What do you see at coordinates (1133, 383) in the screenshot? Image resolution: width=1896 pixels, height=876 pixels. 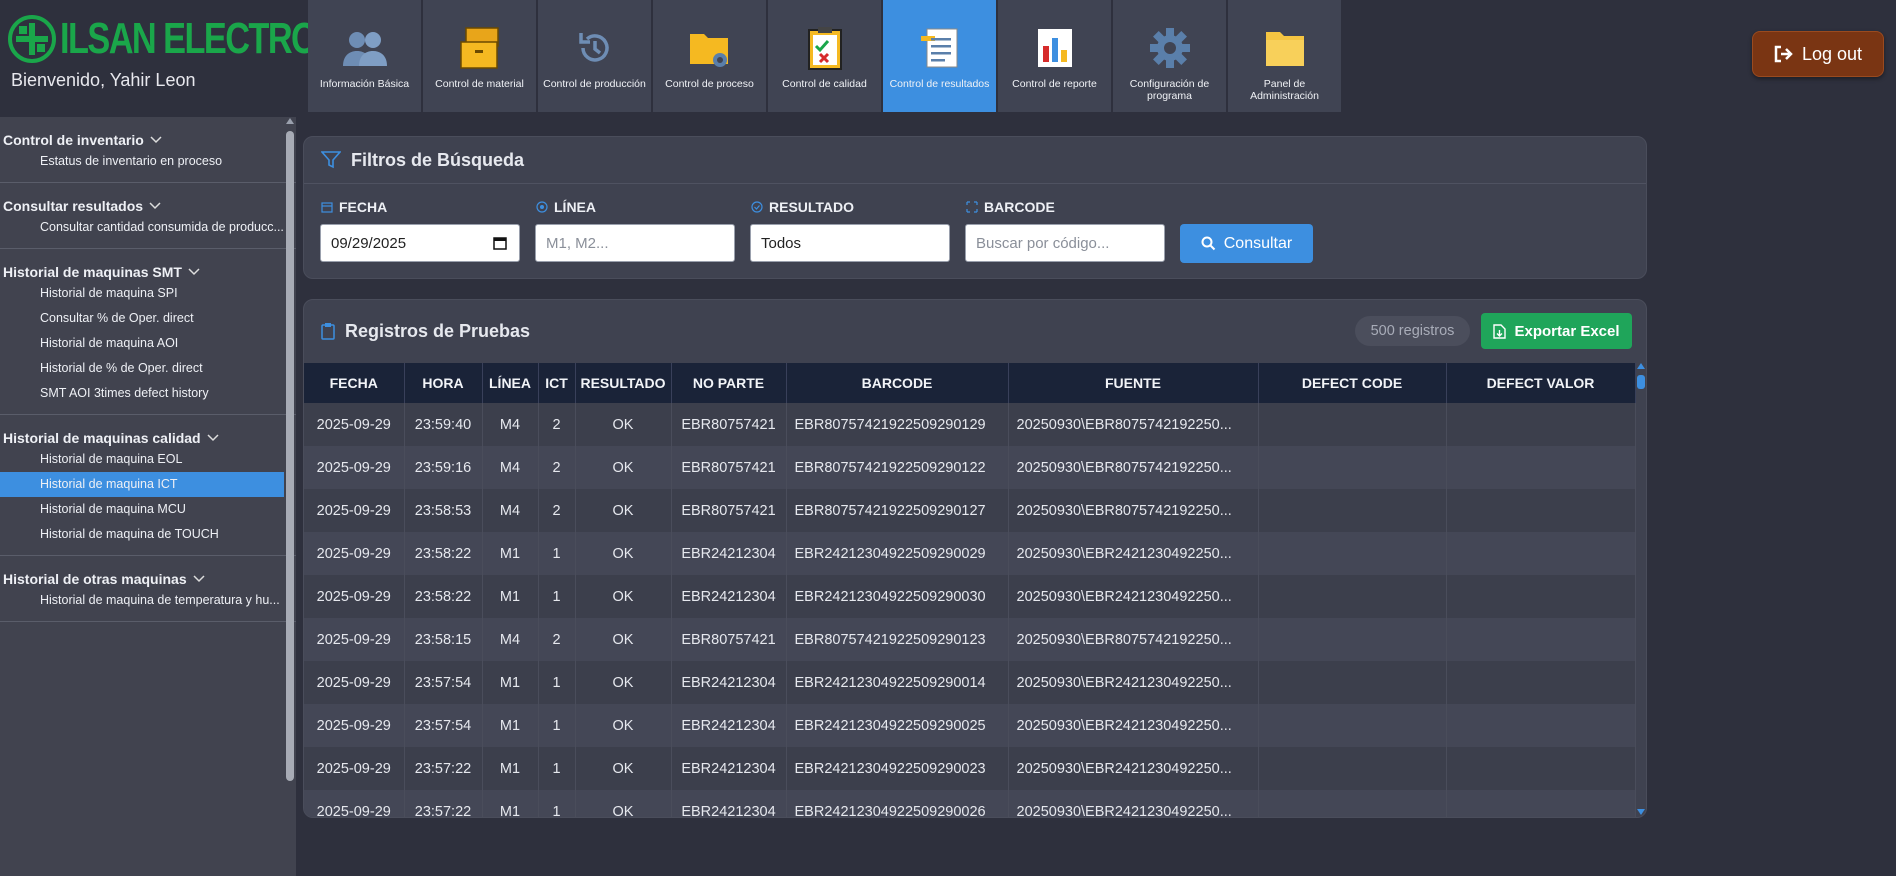 I see `column-header: FUENTE` at bounding box center [1133, 383].